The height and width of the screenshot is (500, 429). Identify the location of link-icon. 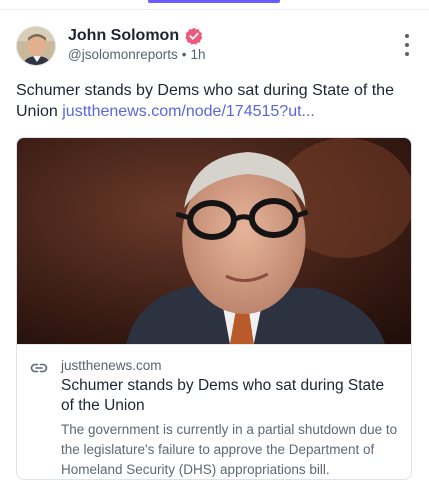
(39, 368).